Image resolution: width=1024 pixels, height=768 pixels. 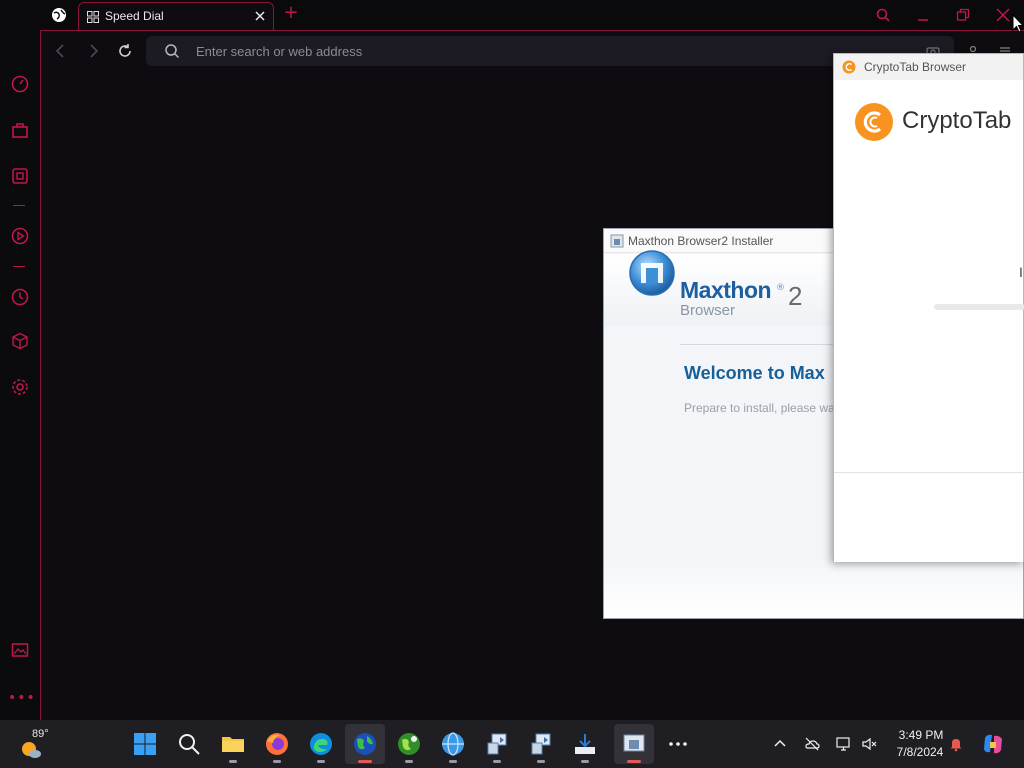 I want to click on more-dots-icon, so click(x=678, y=744).